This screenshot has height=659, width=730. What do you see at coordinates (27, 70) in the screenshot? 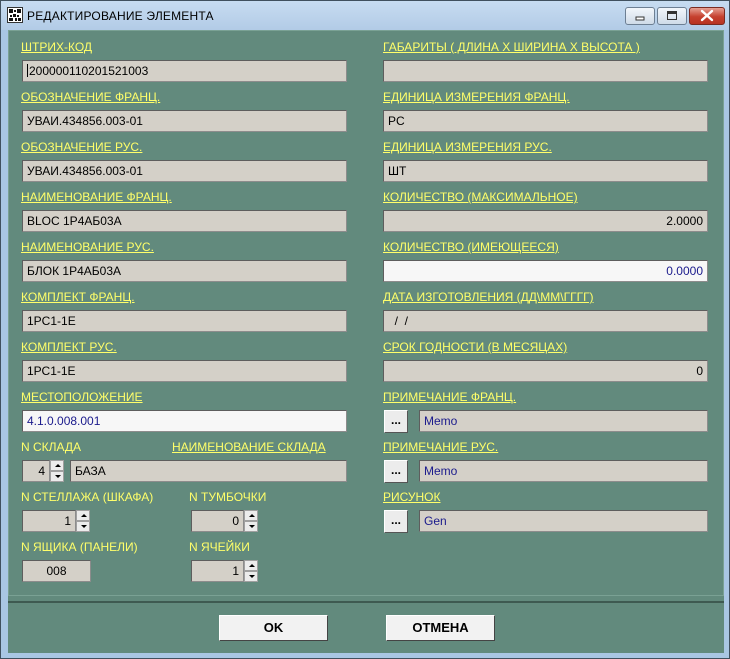
I see `text-cursor` at bounding box center [27, 70].